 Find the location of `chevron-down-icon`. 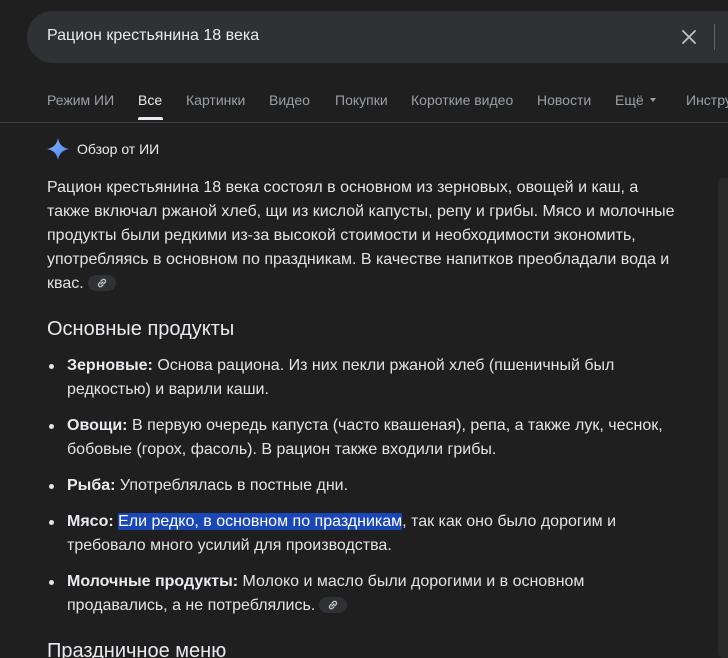

chevron-down-icon is located at coordinates (652, 100).